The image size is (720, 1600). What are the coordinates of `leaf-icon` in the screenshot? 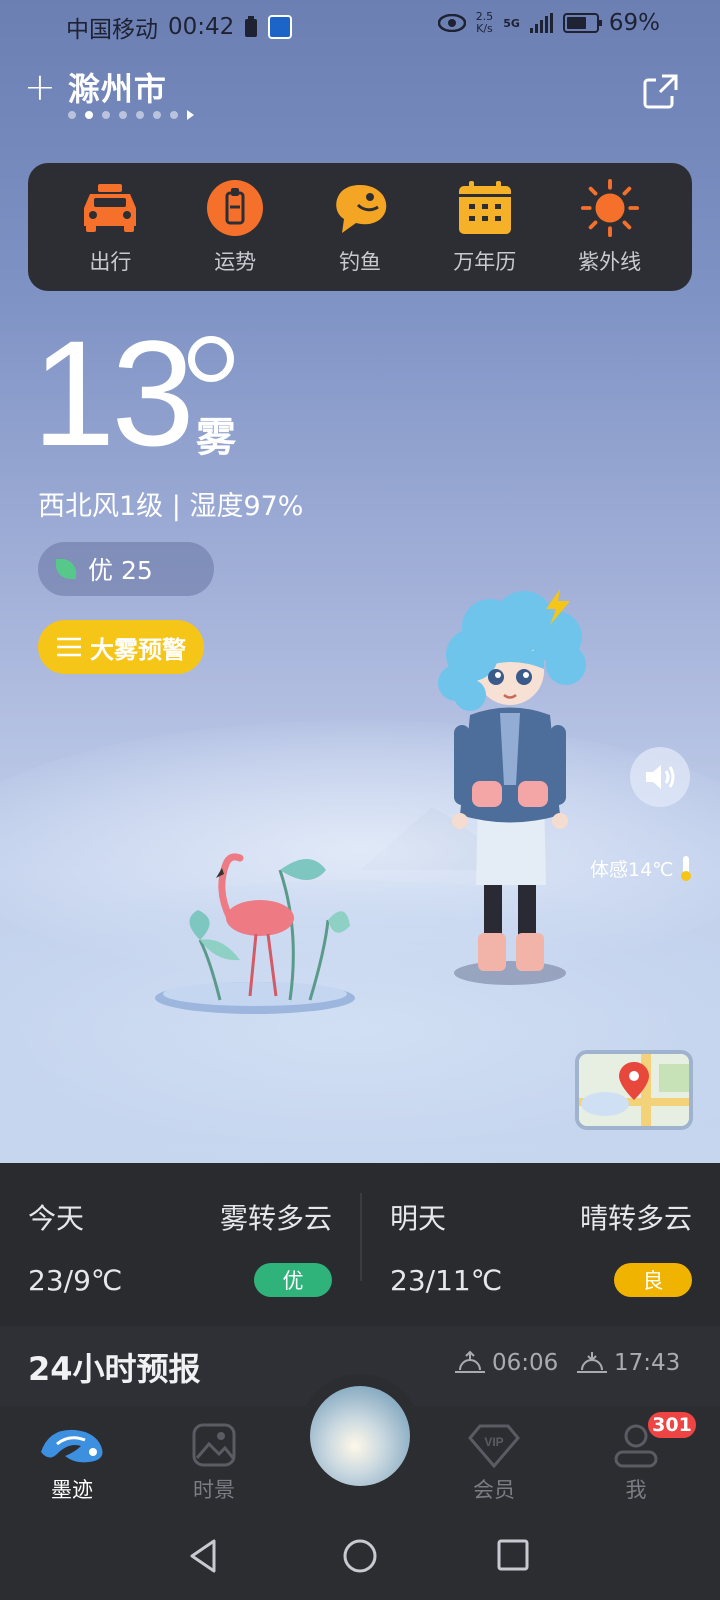 It's located at (66, 569).